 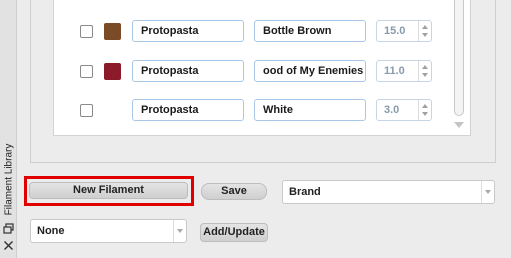 What do you see at coordinates (392, 110) in the screenshot?
I see `amount-value: 3.0` at bounding box center [392, 110].